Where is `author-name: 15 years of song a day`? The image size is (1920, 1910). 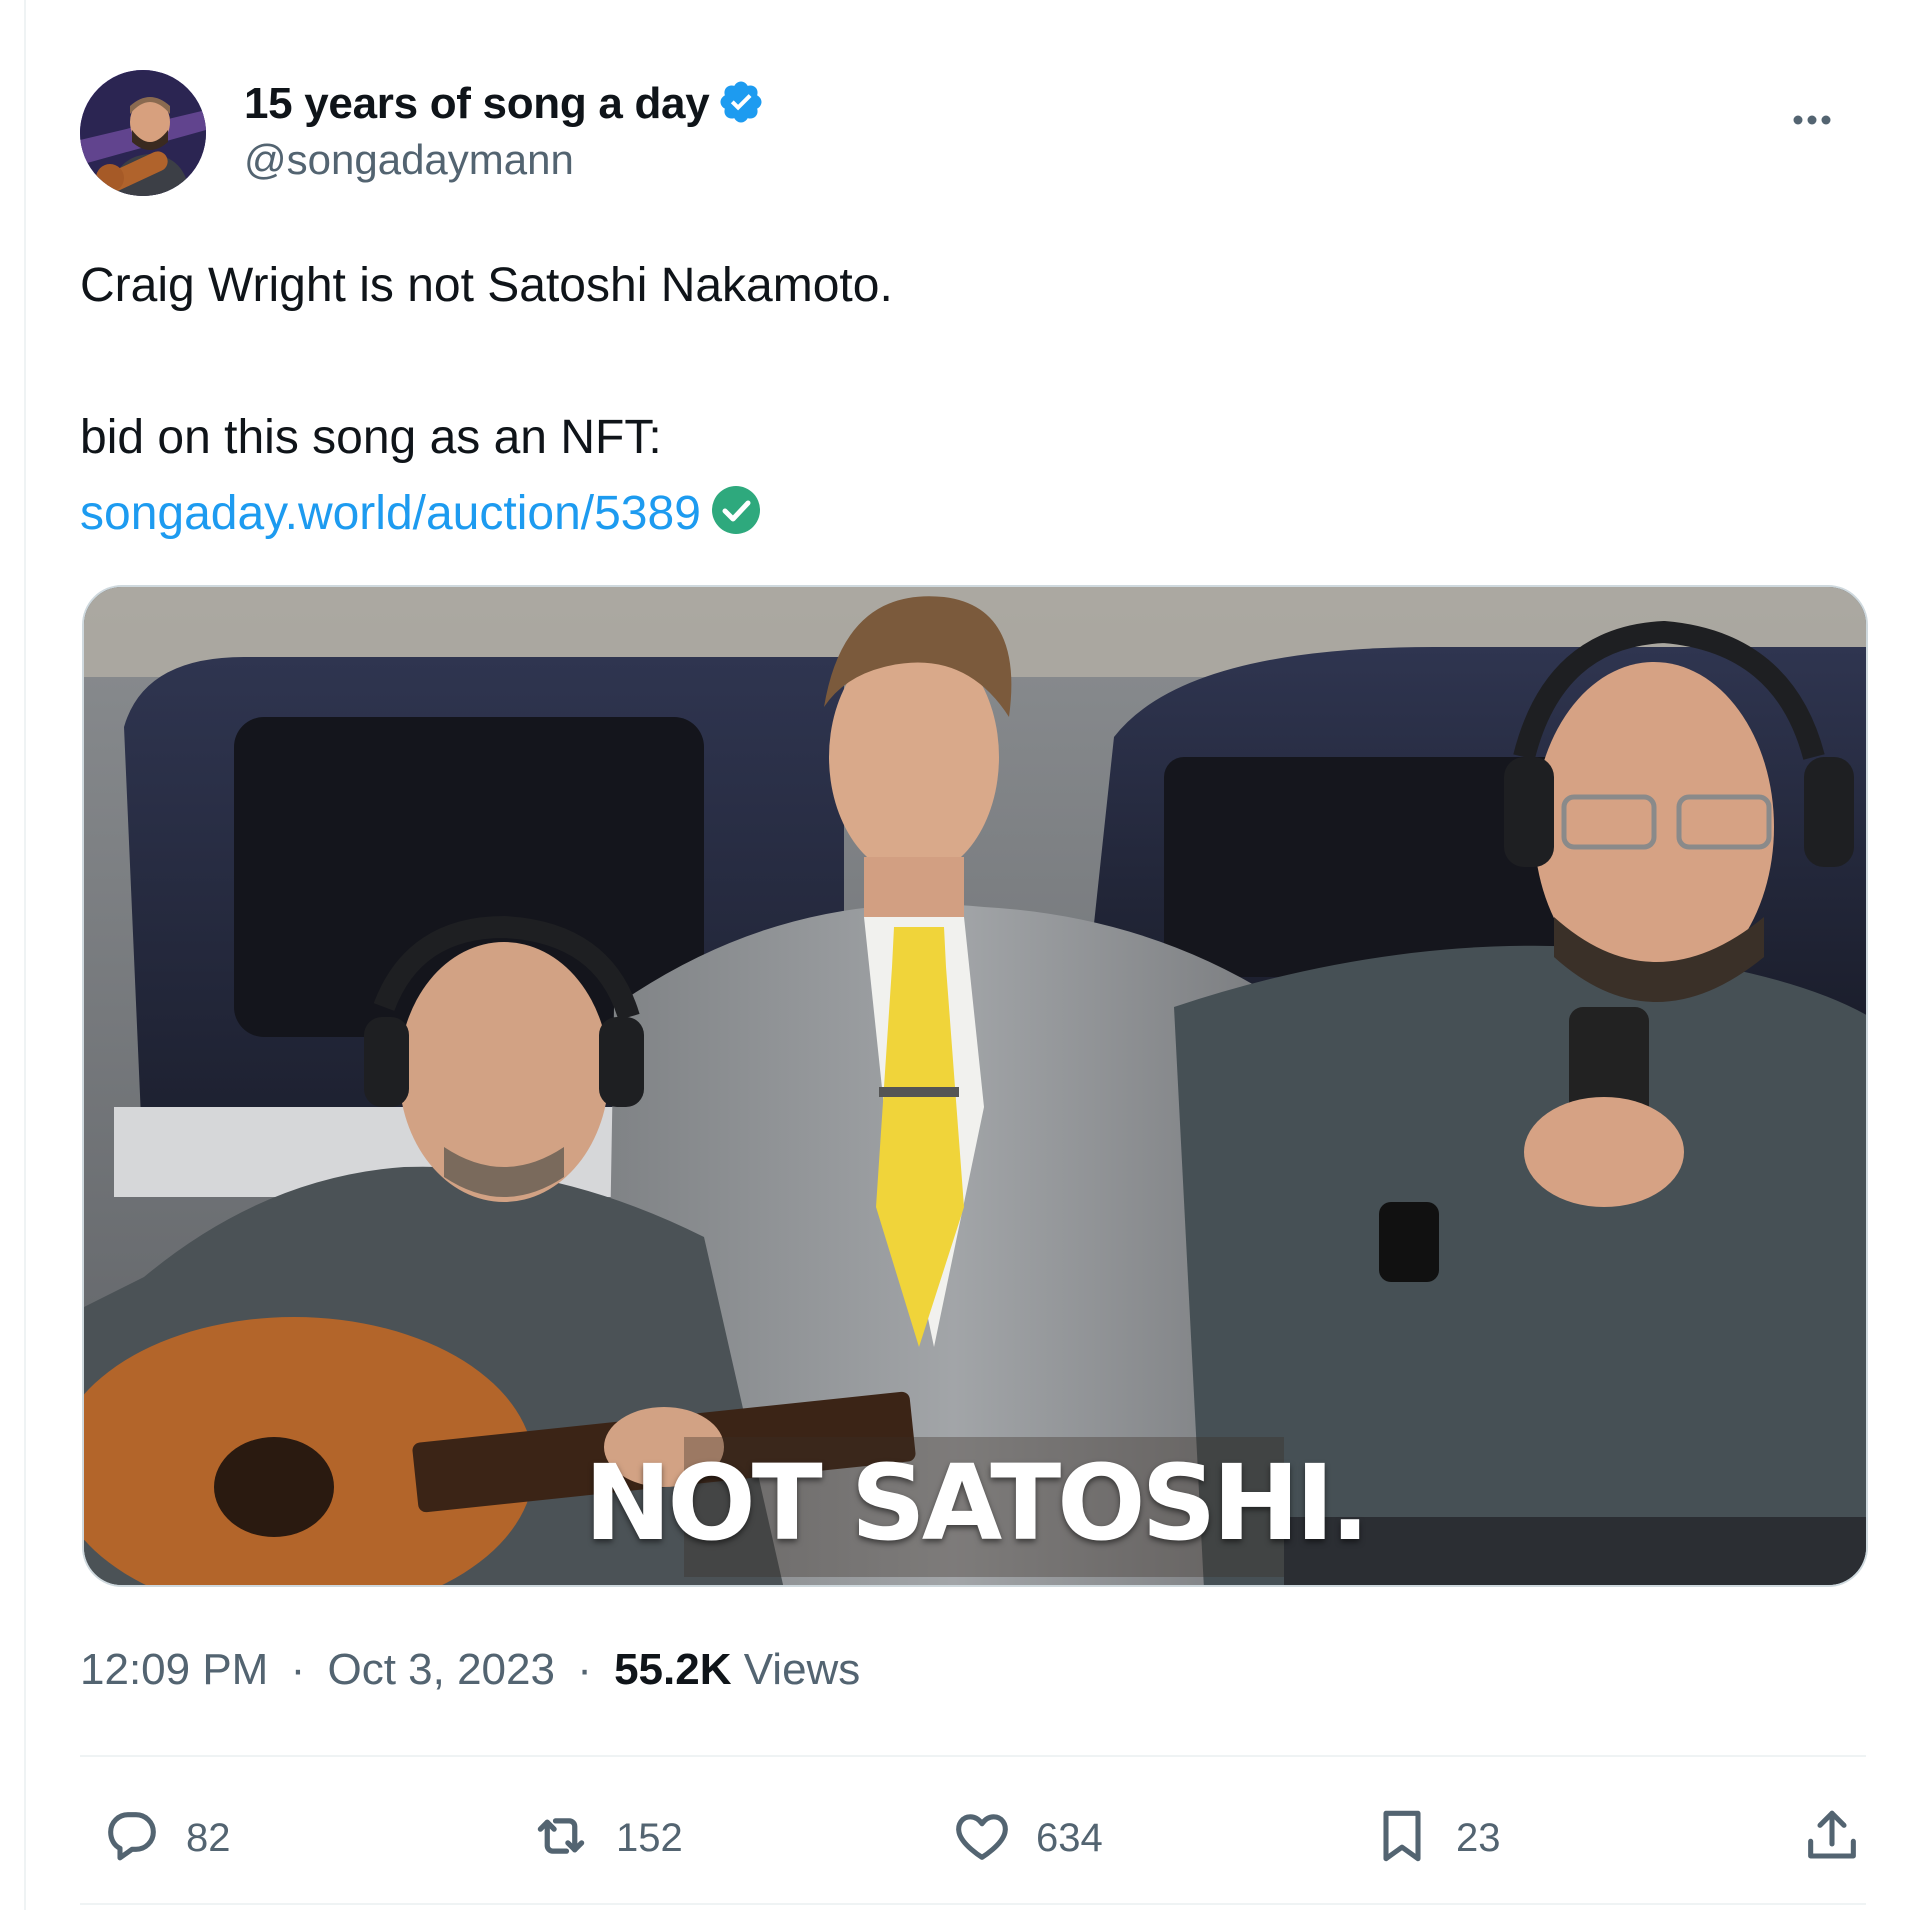
author-name: 15 years of song a day is located at coordinates (477, 104).